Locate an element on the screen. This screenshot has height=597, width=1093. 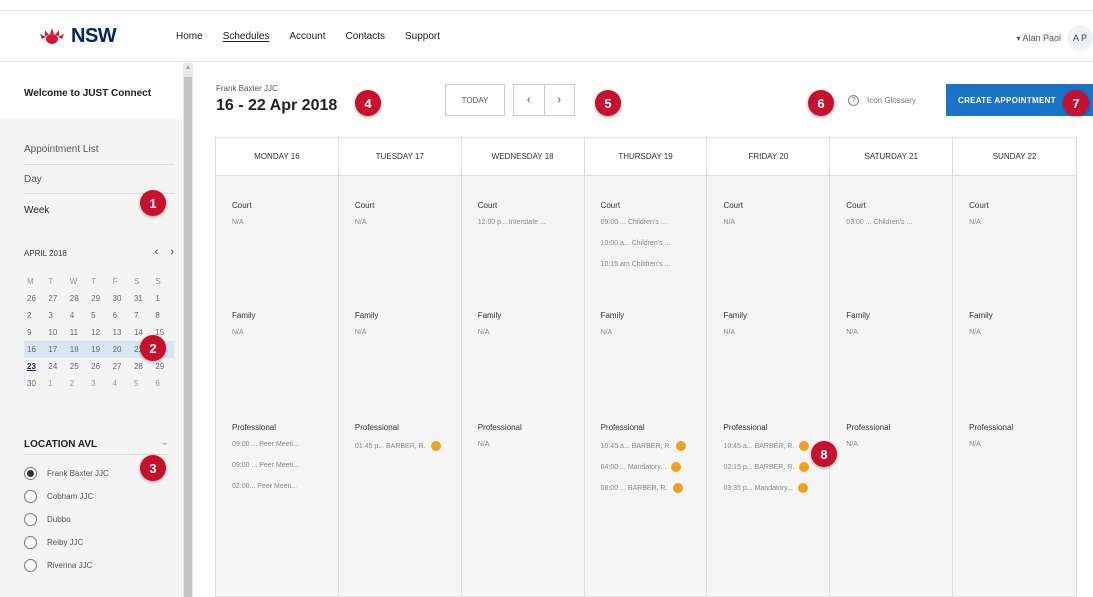
user-menu: ▾ Alan Paol A P is located at coordinates (1054, 38).